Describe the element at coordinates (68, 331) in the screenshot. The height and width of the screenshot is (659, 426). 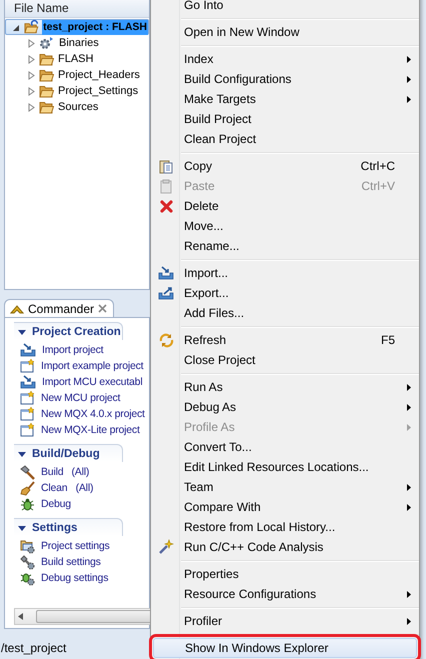
I see `section-header: Project Creation` at that location.